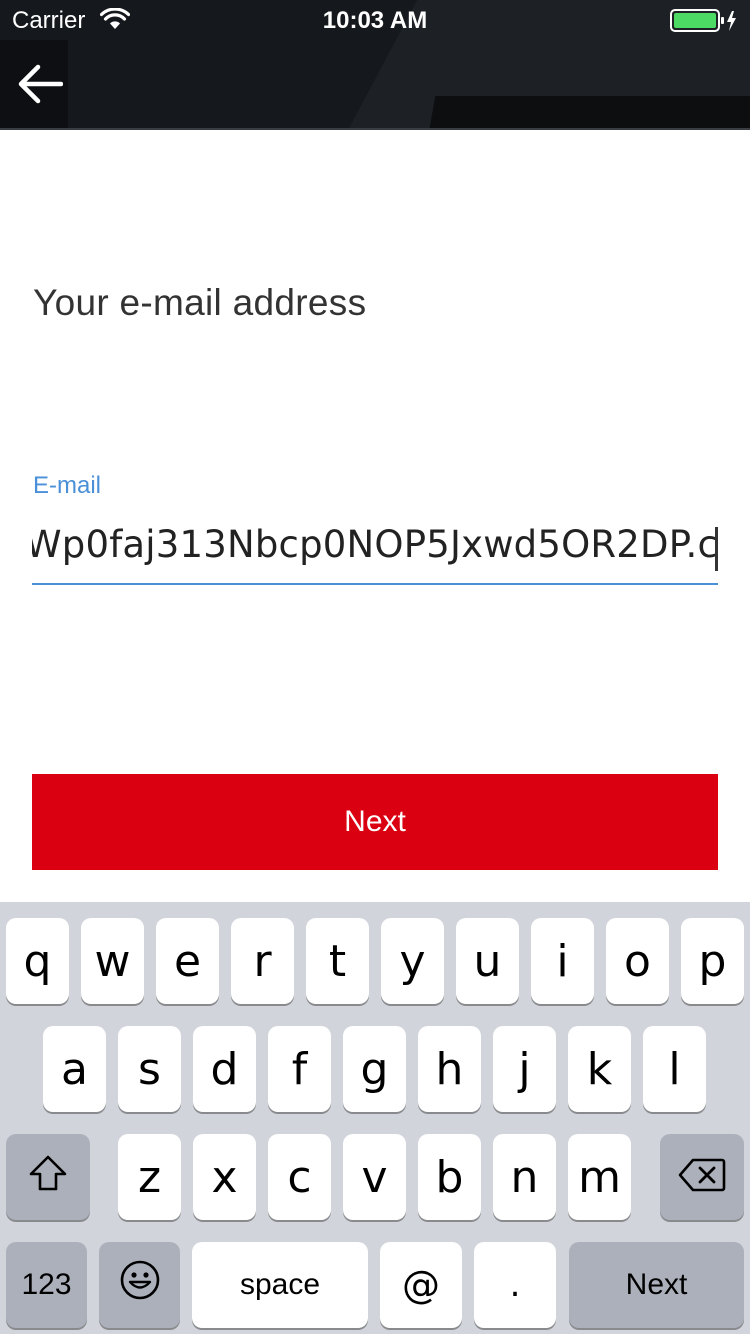 This screenshot has height=1334, width=750. I want to click on page-title: Your e-mail address, so click(200, 302).